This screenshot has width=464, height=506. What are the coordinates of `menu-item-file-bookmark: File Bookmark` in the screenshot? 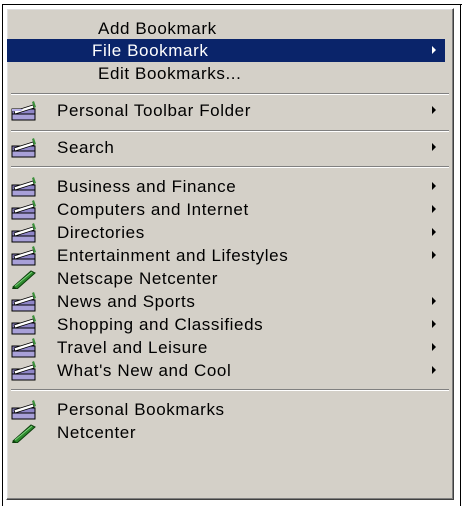 It's located at (226, 50).